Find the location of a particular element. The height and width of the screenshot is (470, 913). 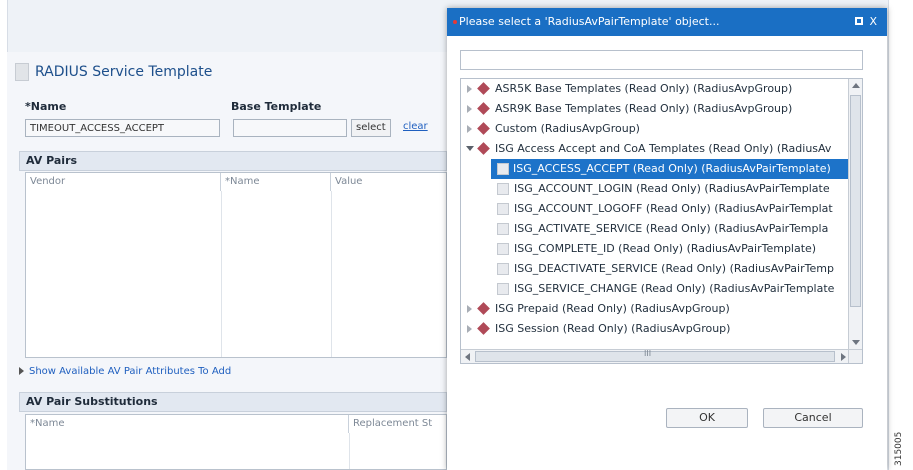

tree-item-label: ISG Prepaid (Read Only) (RadiusAvpGroup) is located at coordinates (612, 308).